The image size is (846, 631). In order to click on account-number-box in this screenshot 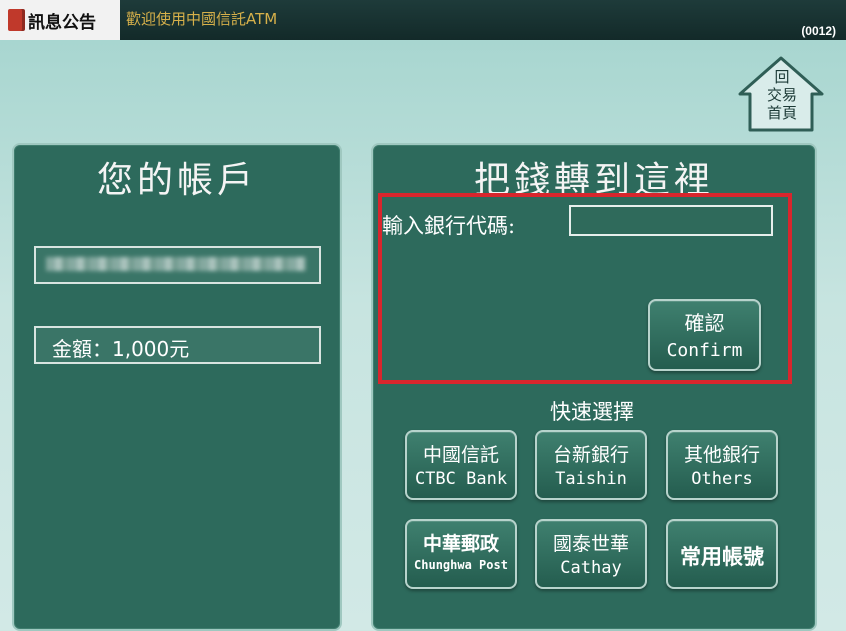, I will do `click(177, 265)`.